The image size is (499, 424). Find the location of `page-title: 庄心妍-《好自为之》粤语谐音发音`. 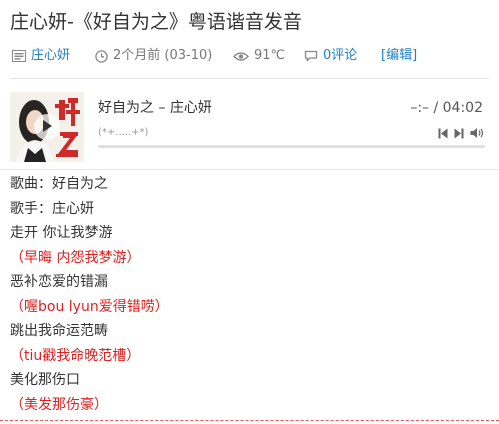

page-title: 庄心妍-《好自为之》粤语谐音发音 is located at coordinates (156, 22).